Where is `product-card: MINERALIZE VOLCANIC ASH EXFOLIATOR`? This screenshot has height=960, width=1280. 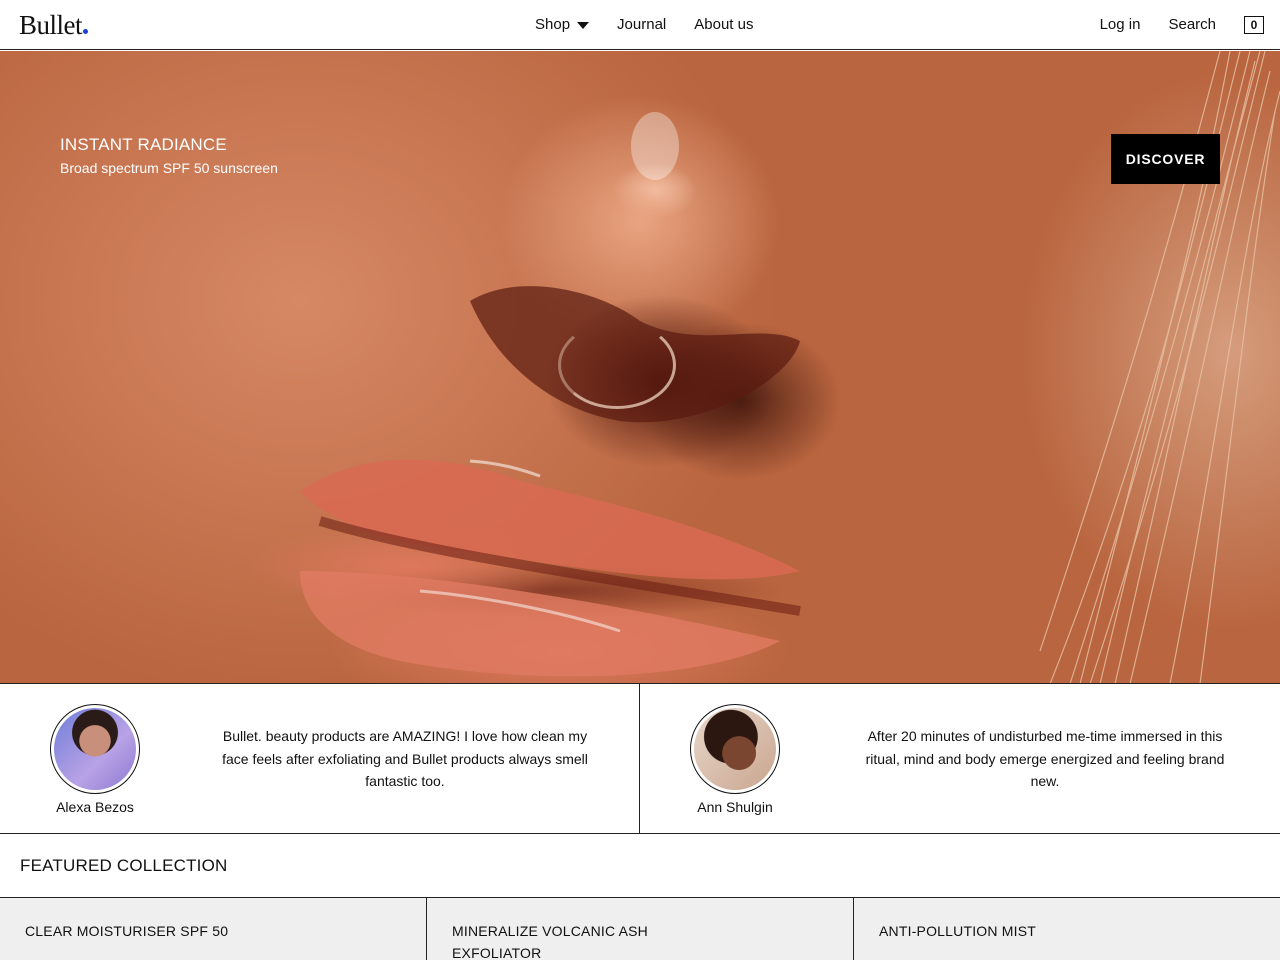
product-card: MINERALIZE VOLCANIC ASH EXFOLIATOR is located at coordinates (640, 929).